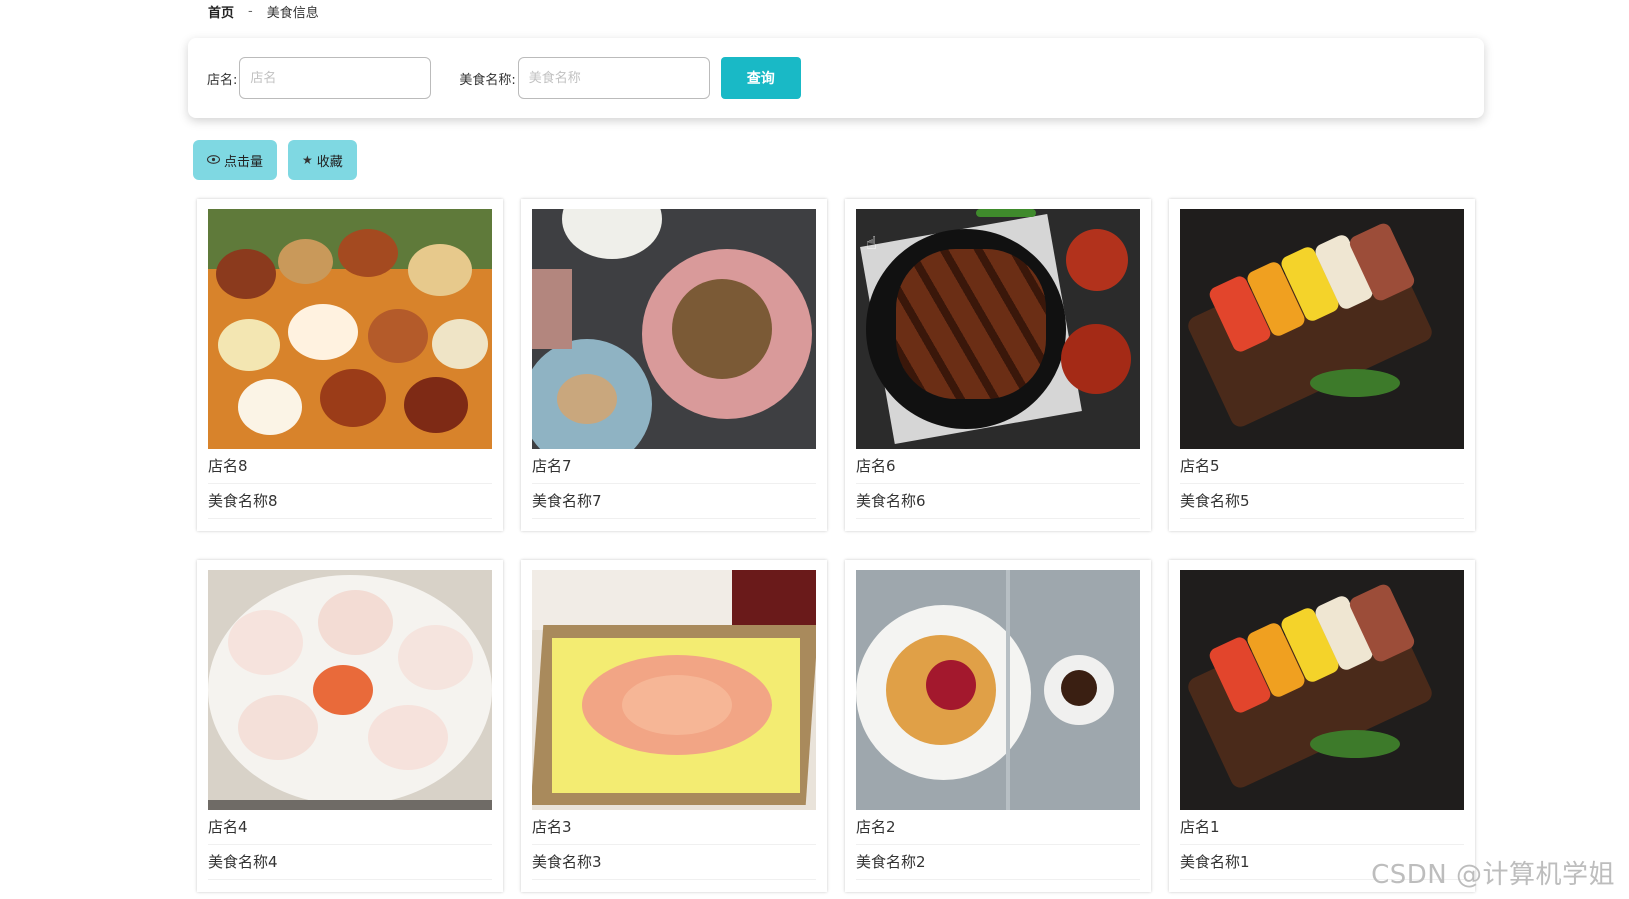  Describe the element at coordinates (674, 466) in the screenshot. I see `shop-name: 店名7` at that location.